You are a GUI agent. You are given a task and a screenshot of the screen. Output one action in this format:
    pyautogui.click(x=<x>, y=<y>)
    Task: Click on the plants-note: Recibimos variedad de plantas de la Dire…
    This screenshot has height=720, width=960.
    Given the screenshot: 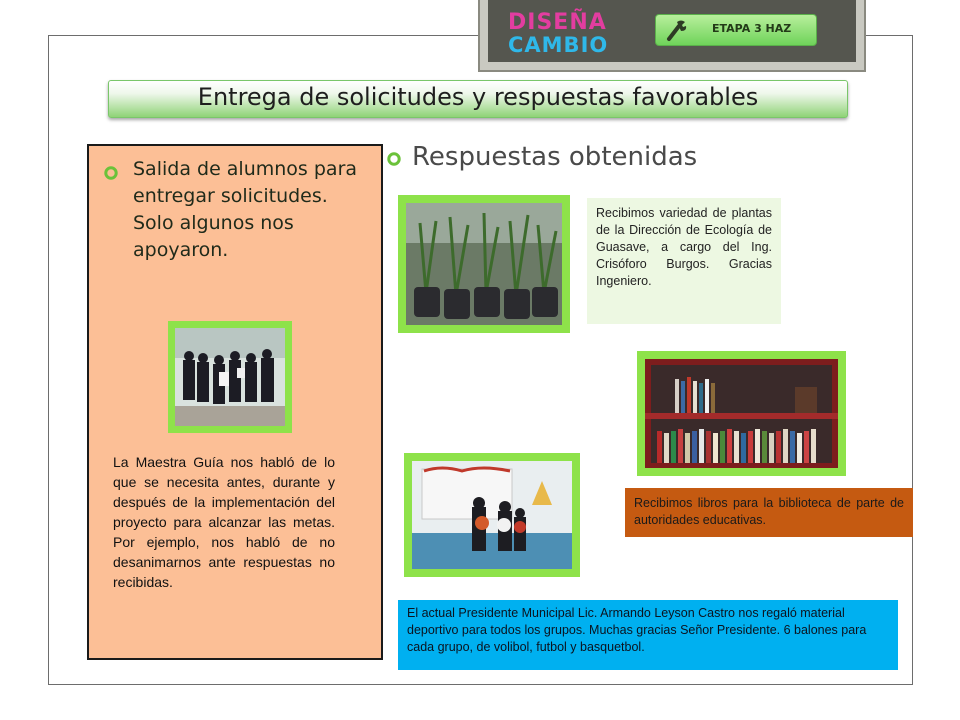 What is the action you would take?
    pyautogui.click(x=684, y=261)
    